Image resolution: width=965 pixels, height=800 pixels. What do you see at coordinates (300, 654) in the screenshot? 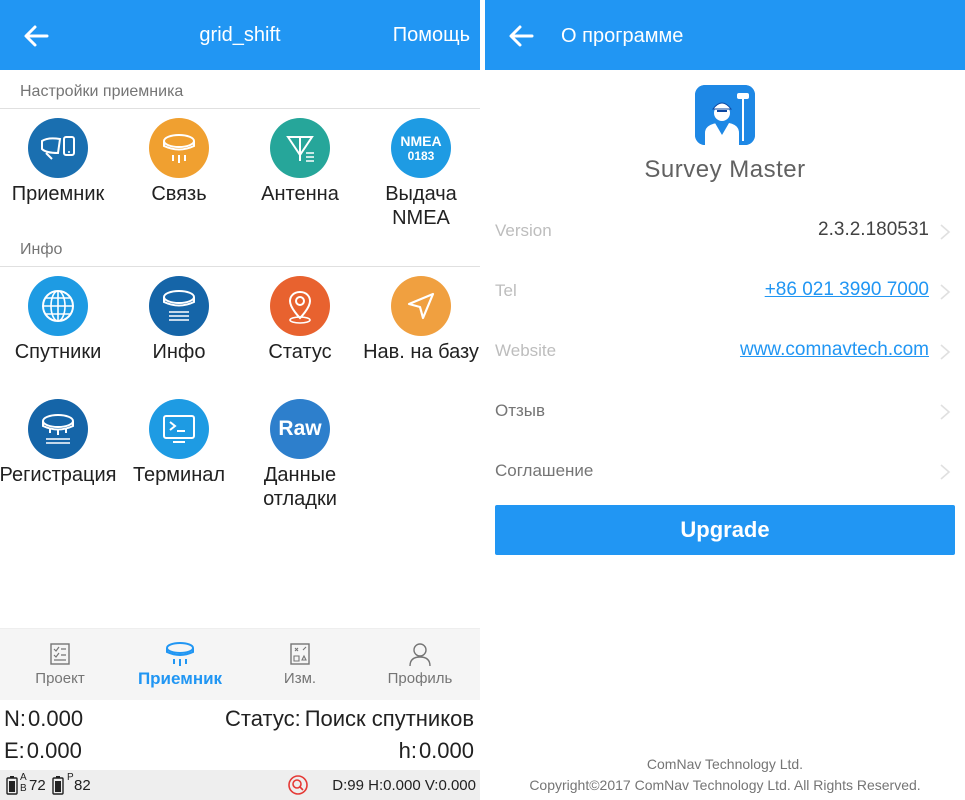
I see `measure-icon` at bounding box center [300, 654].